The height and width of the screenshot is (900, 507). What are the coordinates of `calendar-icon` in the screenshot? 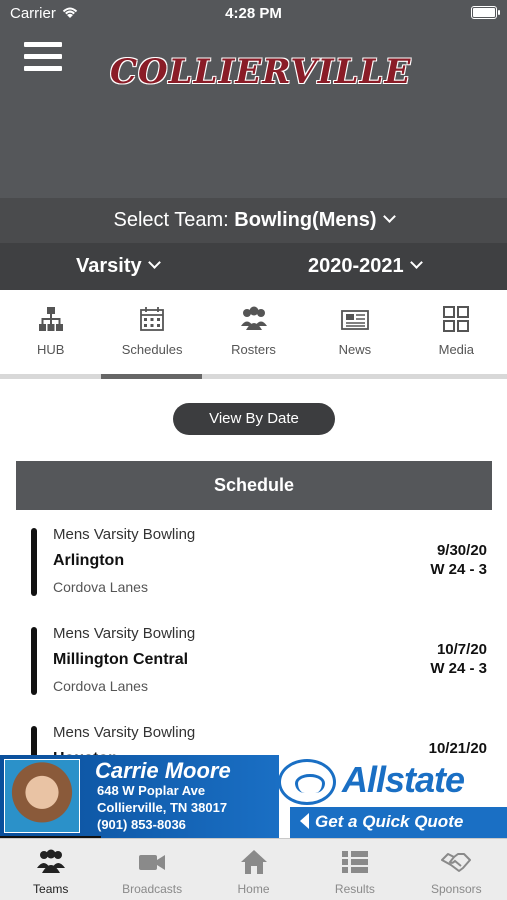 It's located at (152, 319).